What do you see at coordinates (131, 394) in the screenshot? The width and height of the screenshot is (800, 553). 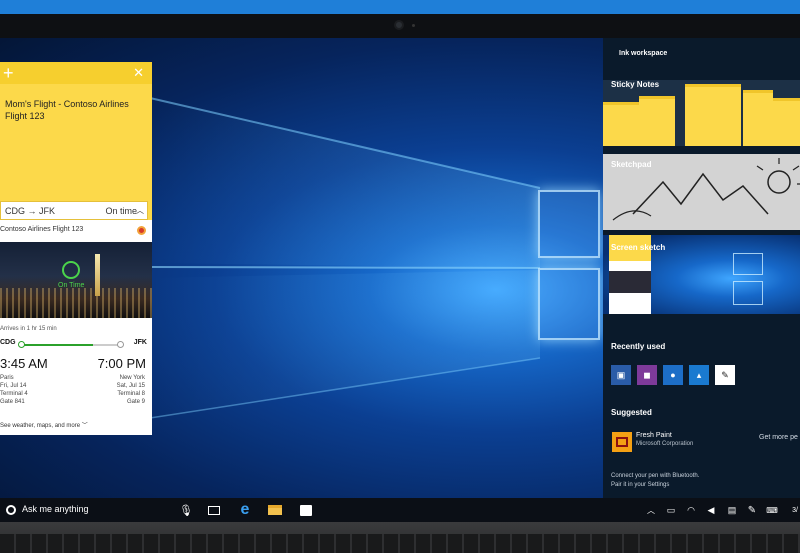 I see `arrival-terminal: Terminal 8` at bounding box center [131, 394].